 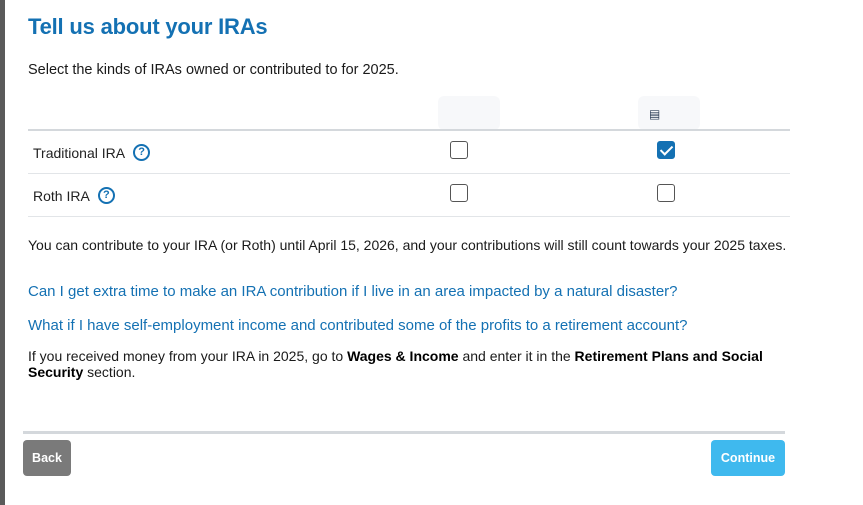 I want to click on id-card-icon: ▤, so click(x=655, y=114).